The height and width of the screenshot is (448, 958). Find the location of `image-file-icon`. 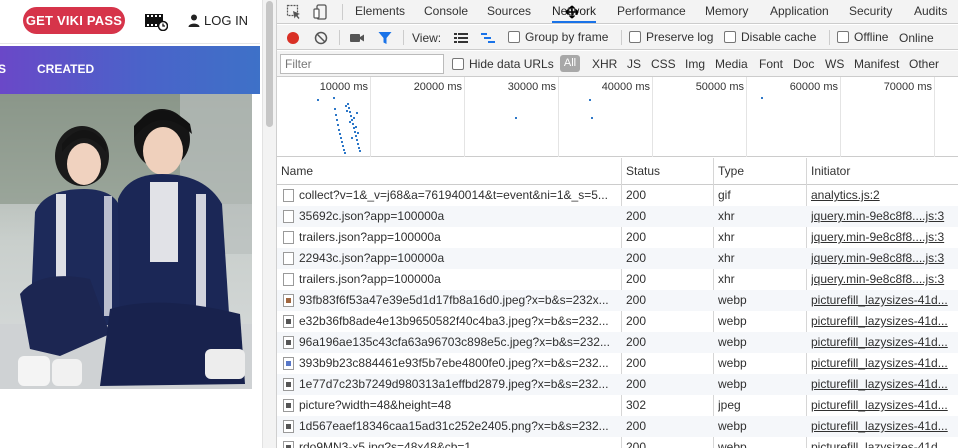

image-file-icon is located at coordinates (288, 384).